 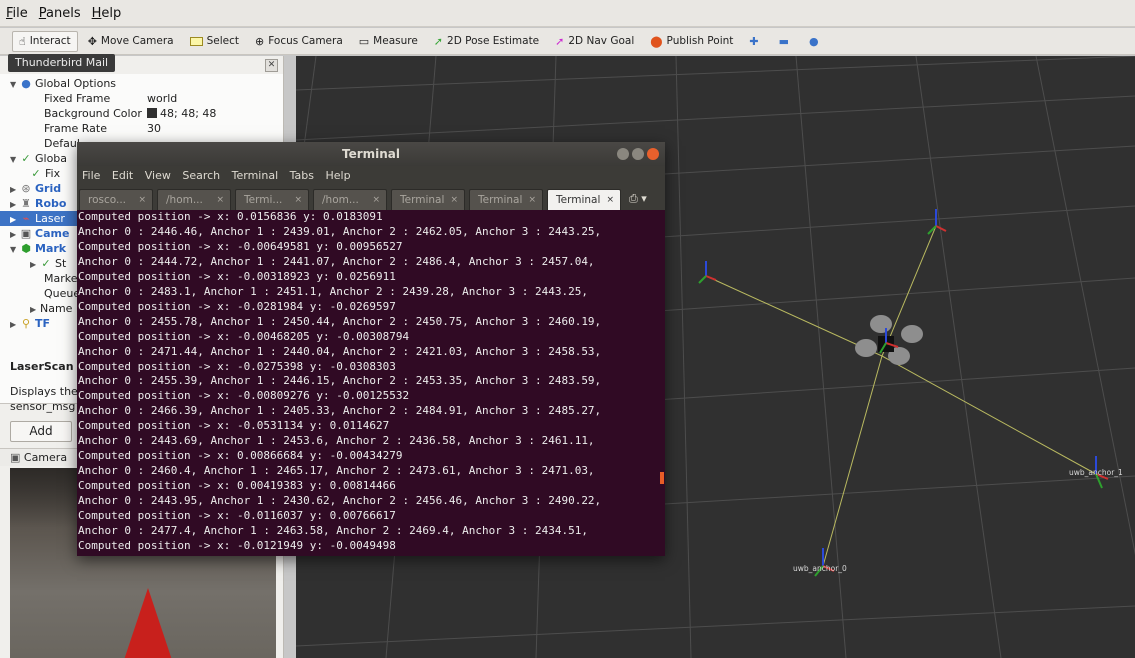 I want to click on tree-tf: ▶ ⚲ TF, so click(x=30, y=323).